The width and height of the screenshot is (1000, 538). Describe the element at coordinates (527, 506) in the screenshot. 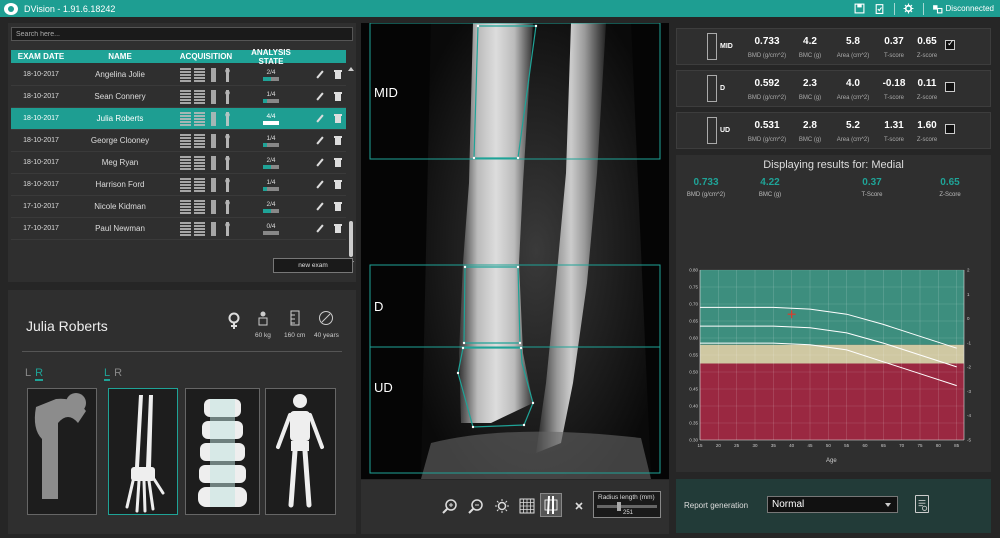

I see `grid-icon` at that location.